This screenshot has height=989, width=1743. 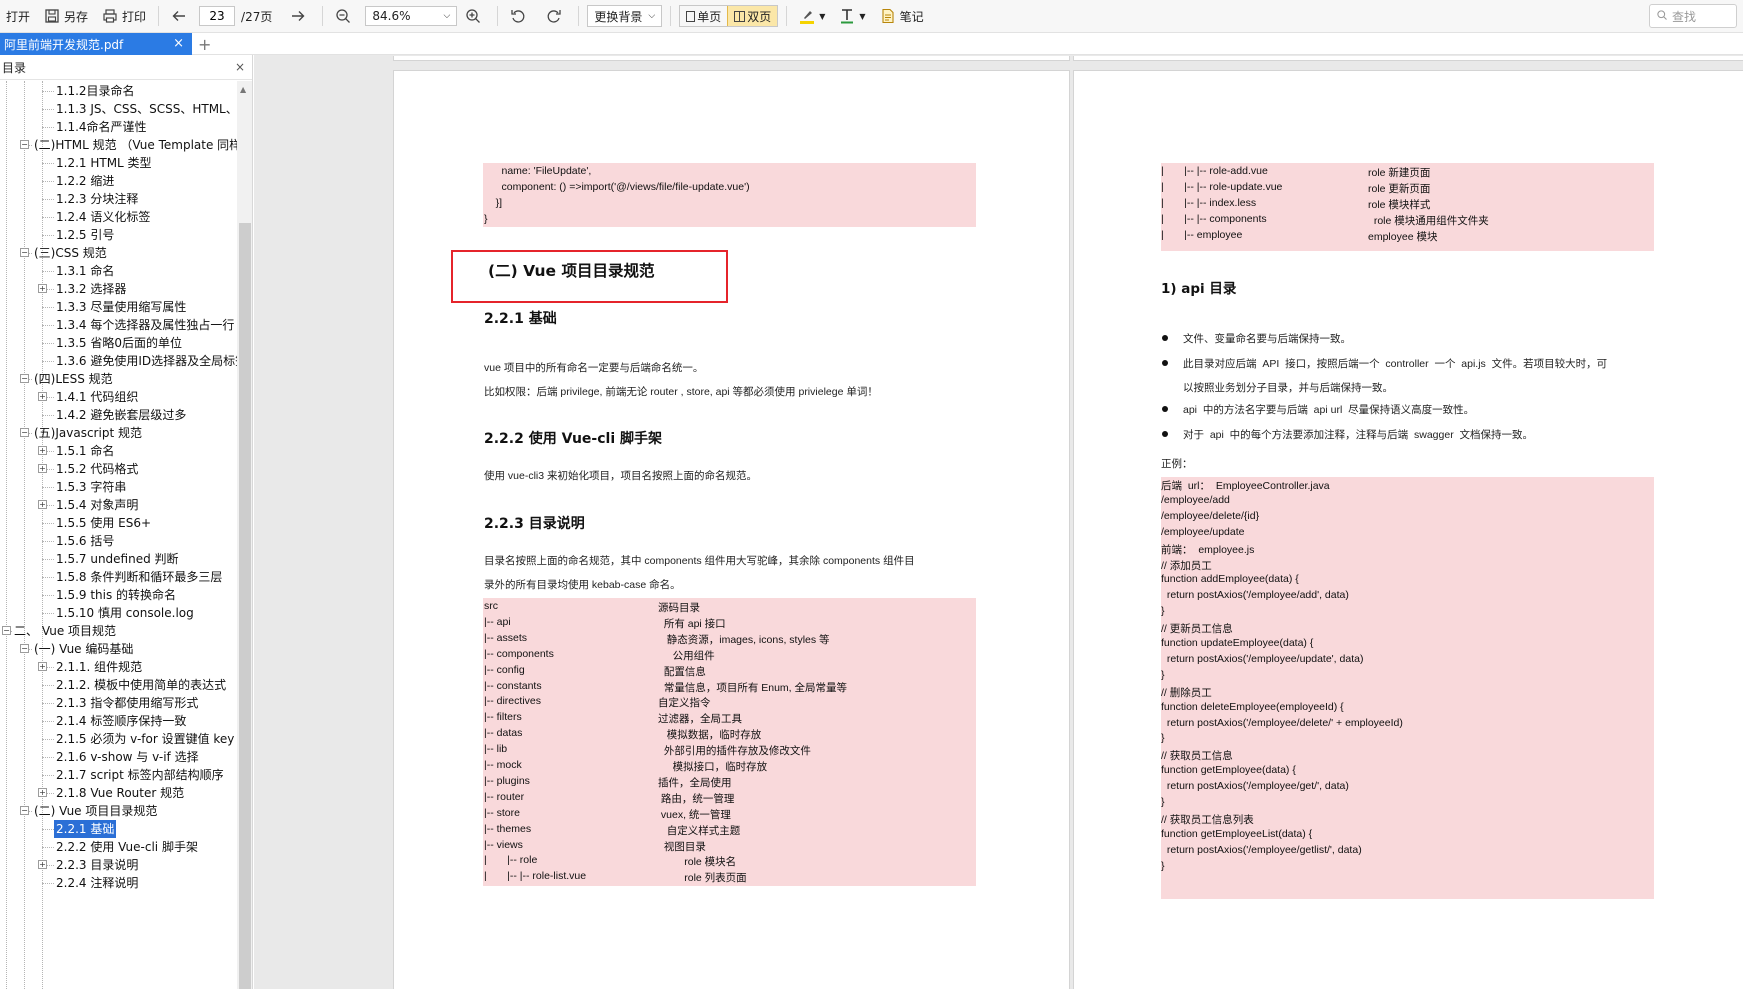 I want to click on open-button: 打开, so click(x=18, y=16).